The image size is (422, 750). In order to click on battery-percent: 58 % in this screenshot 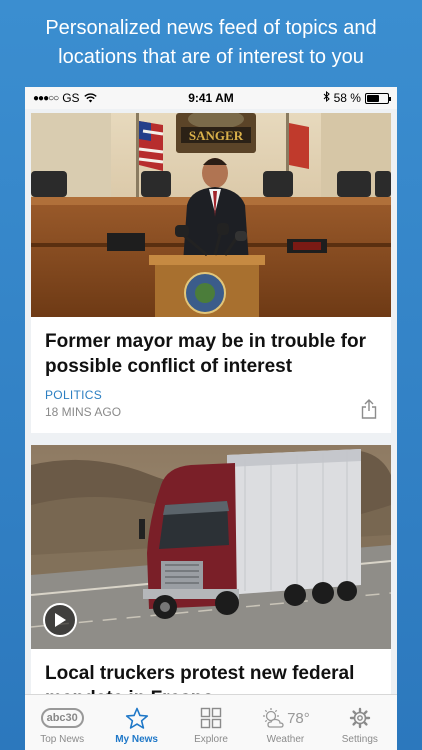, I will do `click(347, 98)`.